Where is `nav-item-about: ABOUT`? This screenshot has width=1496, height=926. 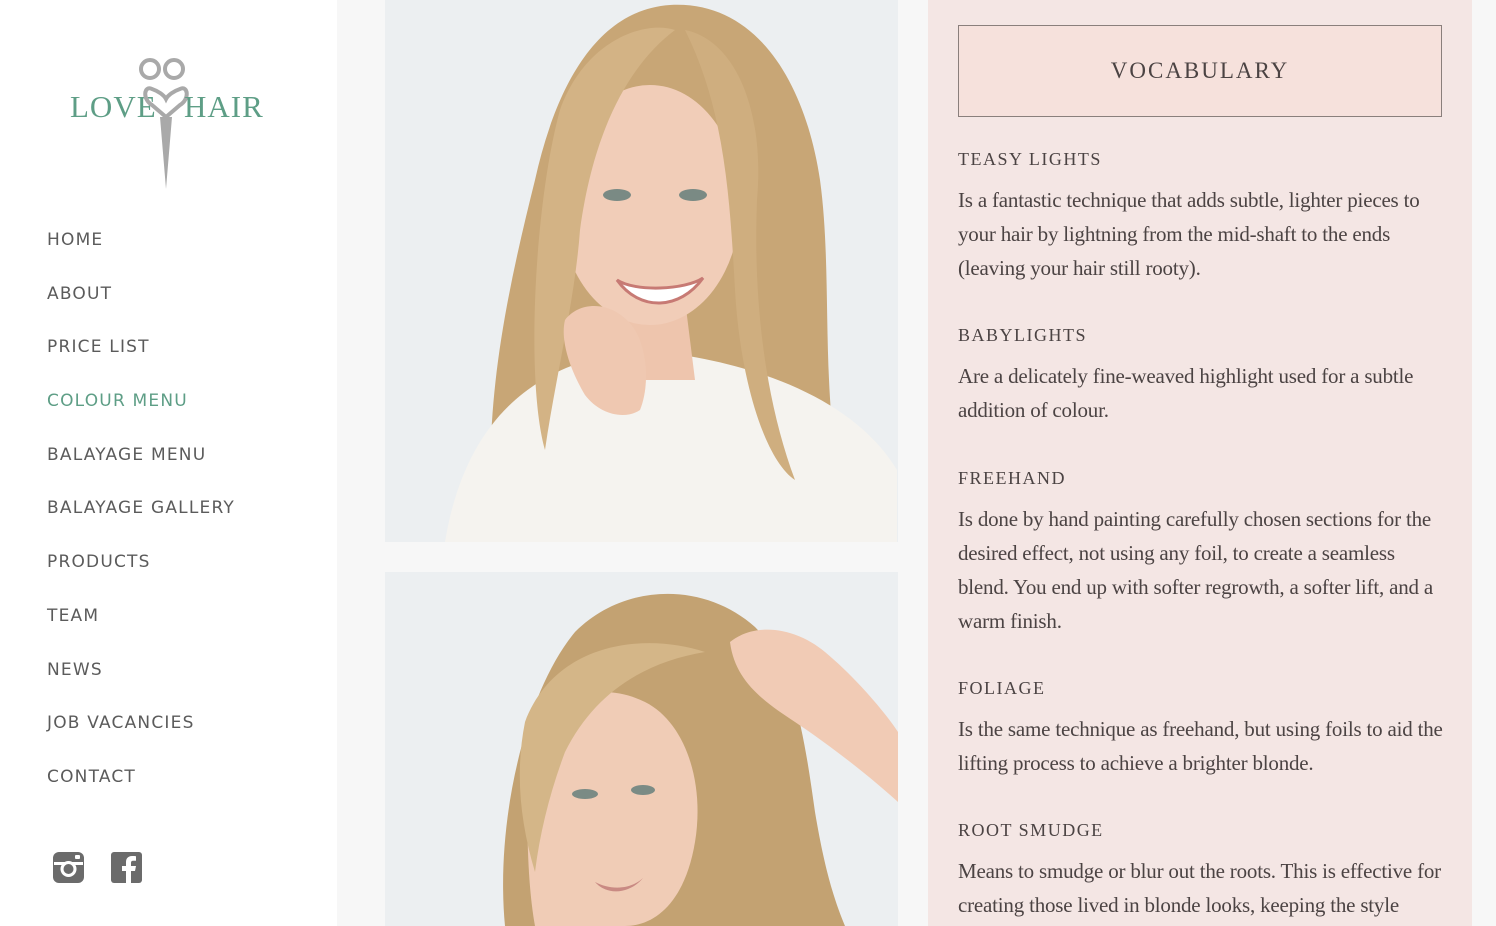 nav-item-about: ABOUT is located at coordinates (141, 301).